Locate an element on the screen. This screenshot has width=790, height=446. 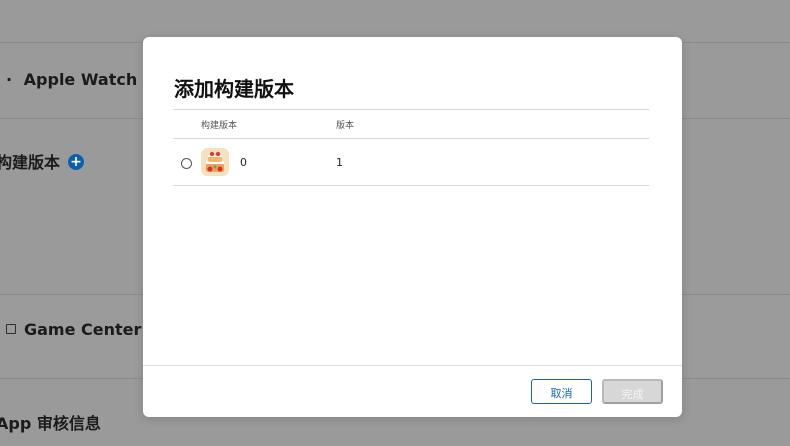
cancel-button: 取消 is located at coordinates (561, 391).